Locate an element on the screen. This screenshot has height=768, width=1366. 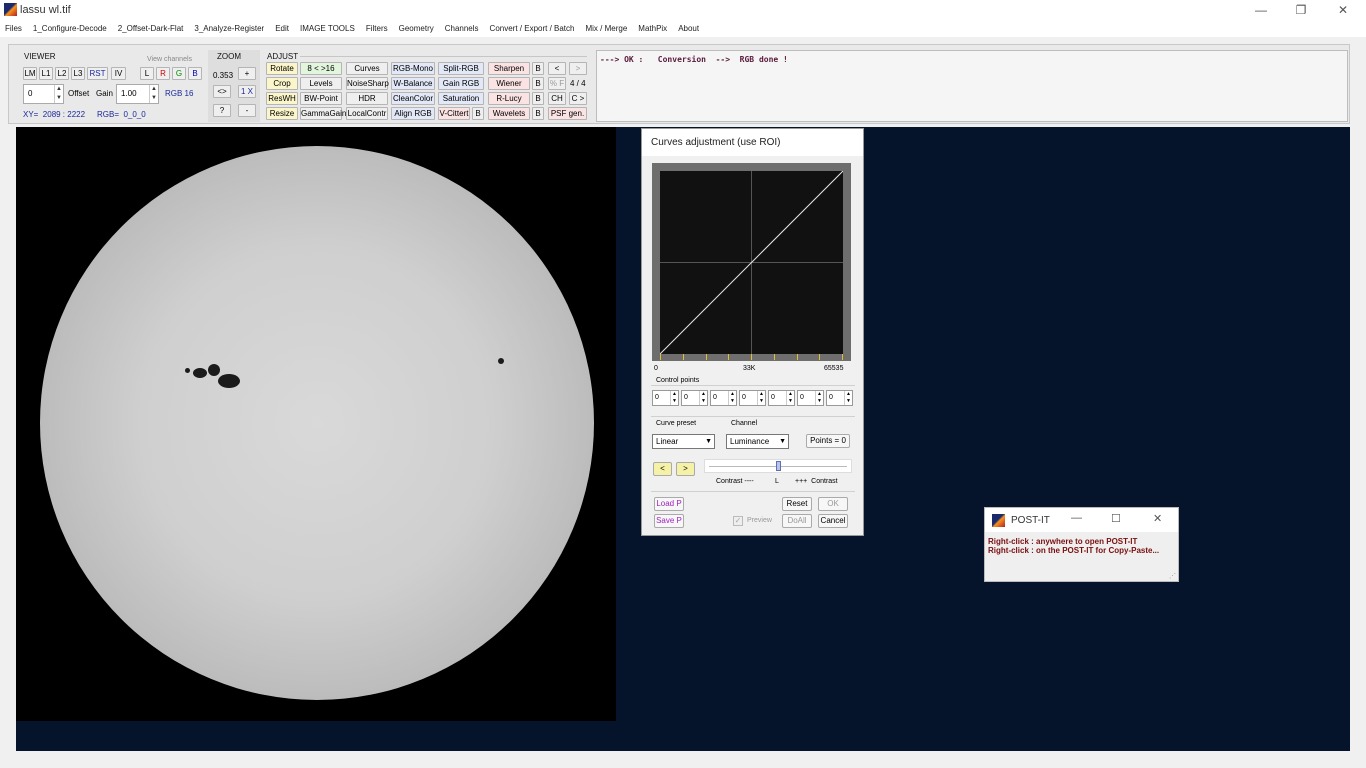
save-preset-button: Save P is located at coordinates (669, 521).